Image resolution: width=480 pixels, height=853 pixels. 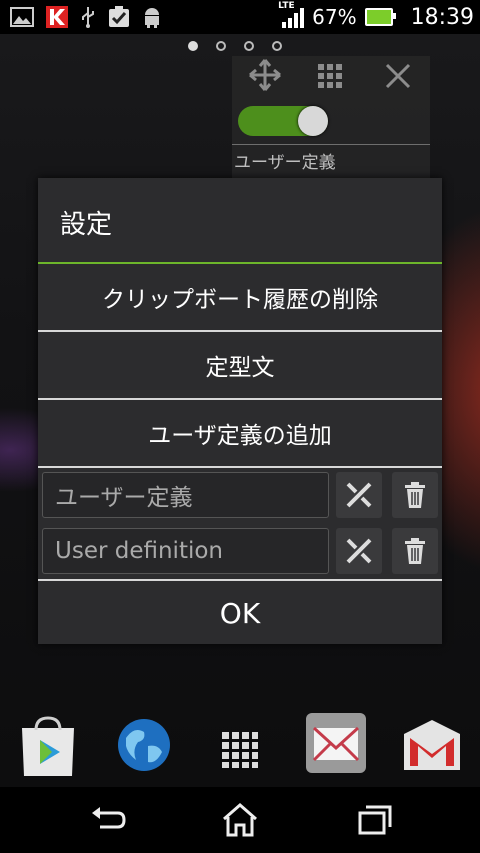 What do you see at coordinates (86, 225) in the screenshot?
I see `dialog-title: 設定` at bounding box center [86, 225].